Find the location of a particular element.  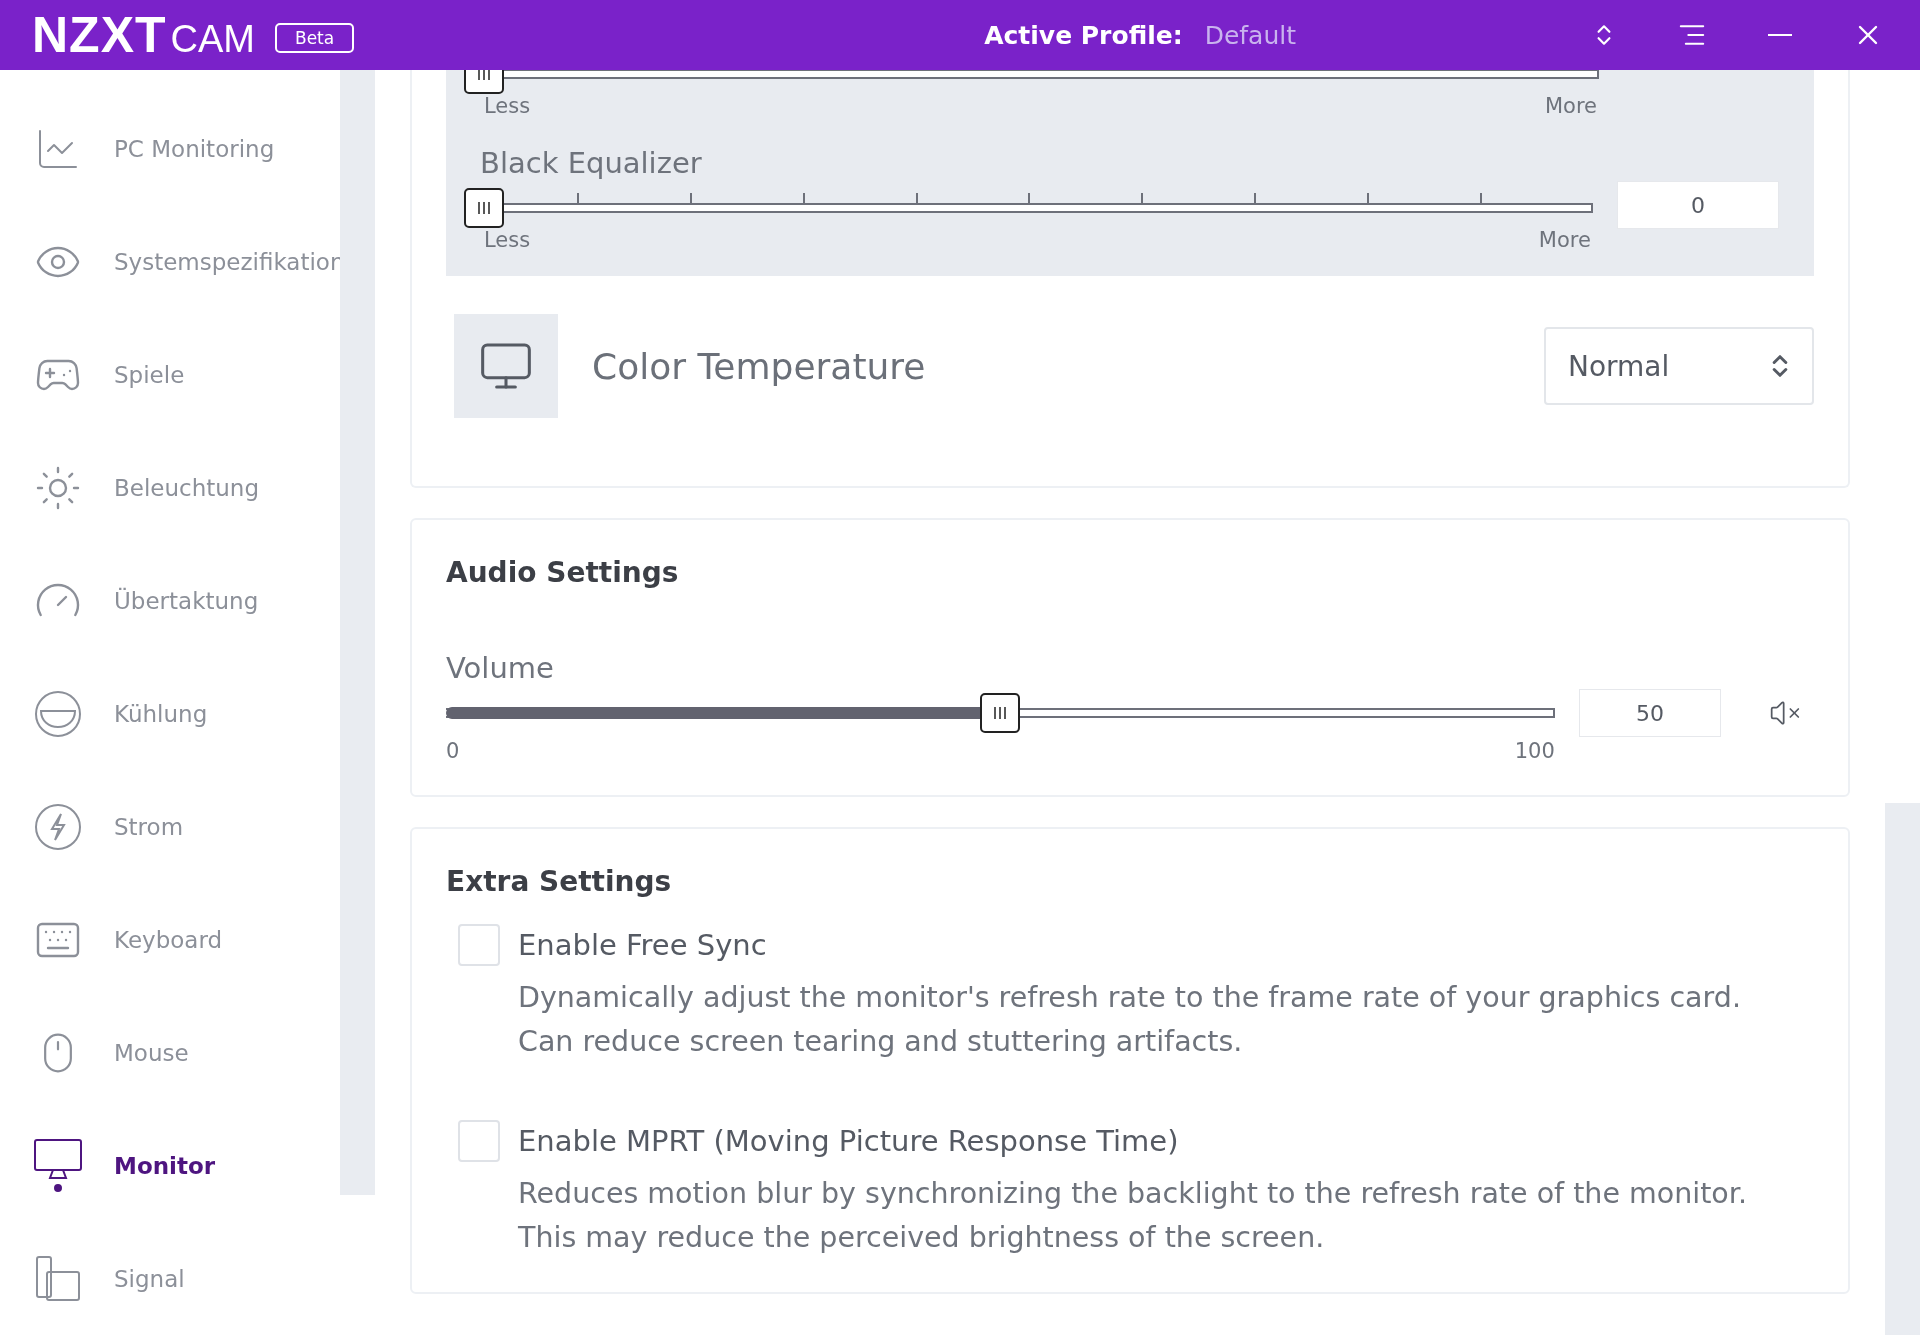

logo-subtext: CAM is located at coordinates (212, 39).